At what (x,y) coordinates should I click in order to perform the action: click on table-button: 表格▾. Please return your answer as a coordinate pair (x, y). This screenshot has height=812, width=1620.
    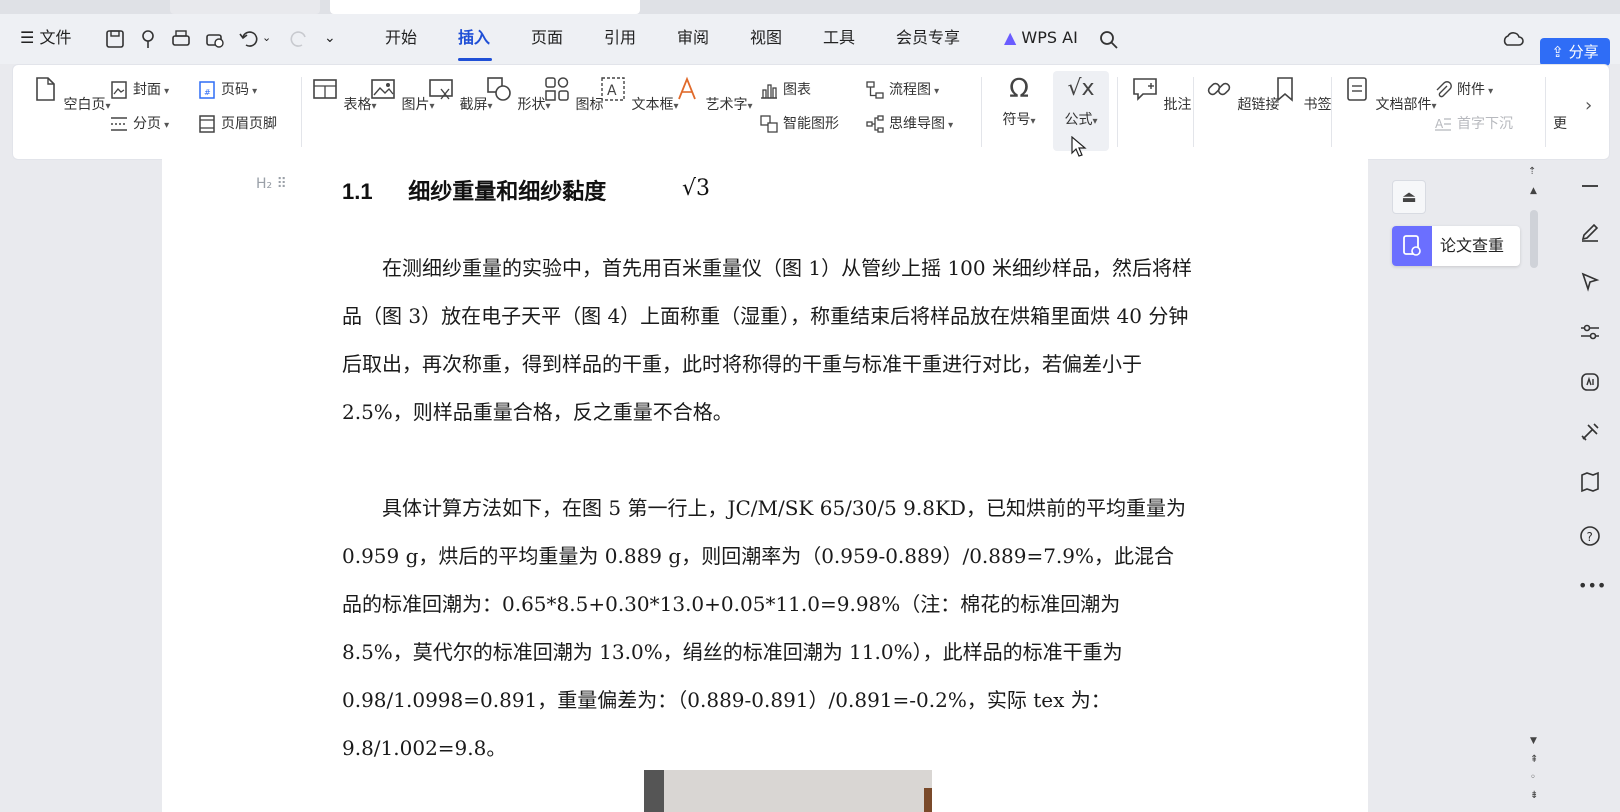
    Looking at the image, I should click on (343, 94).